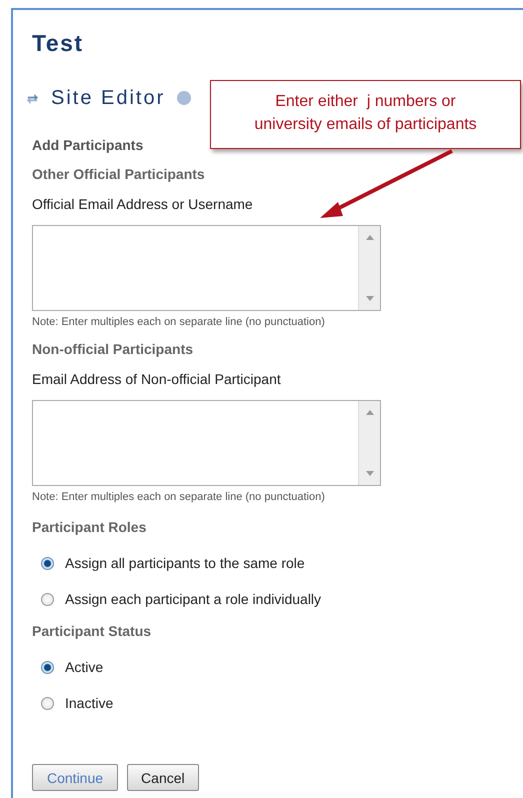 The image size is (523, 798). Describe the element at coordinates (108, 98) in the screenshot. I see `tool-title: Site Editor` at that location.